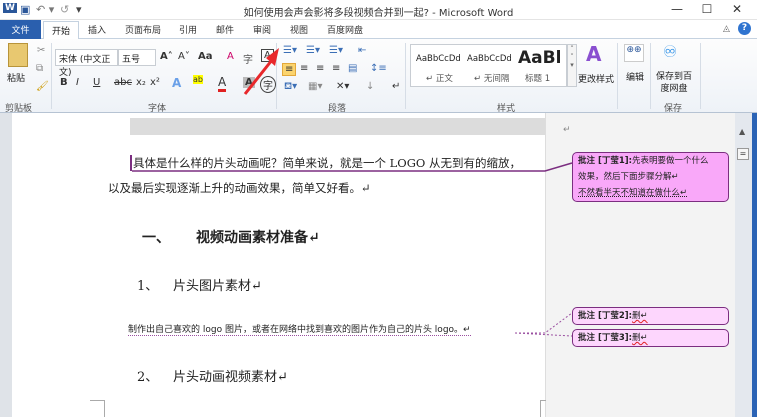 The width and height of the screenshot is (757, 417). I want to click on comment-2-label: 批注 [丁莹2]:, so click(605, 316).